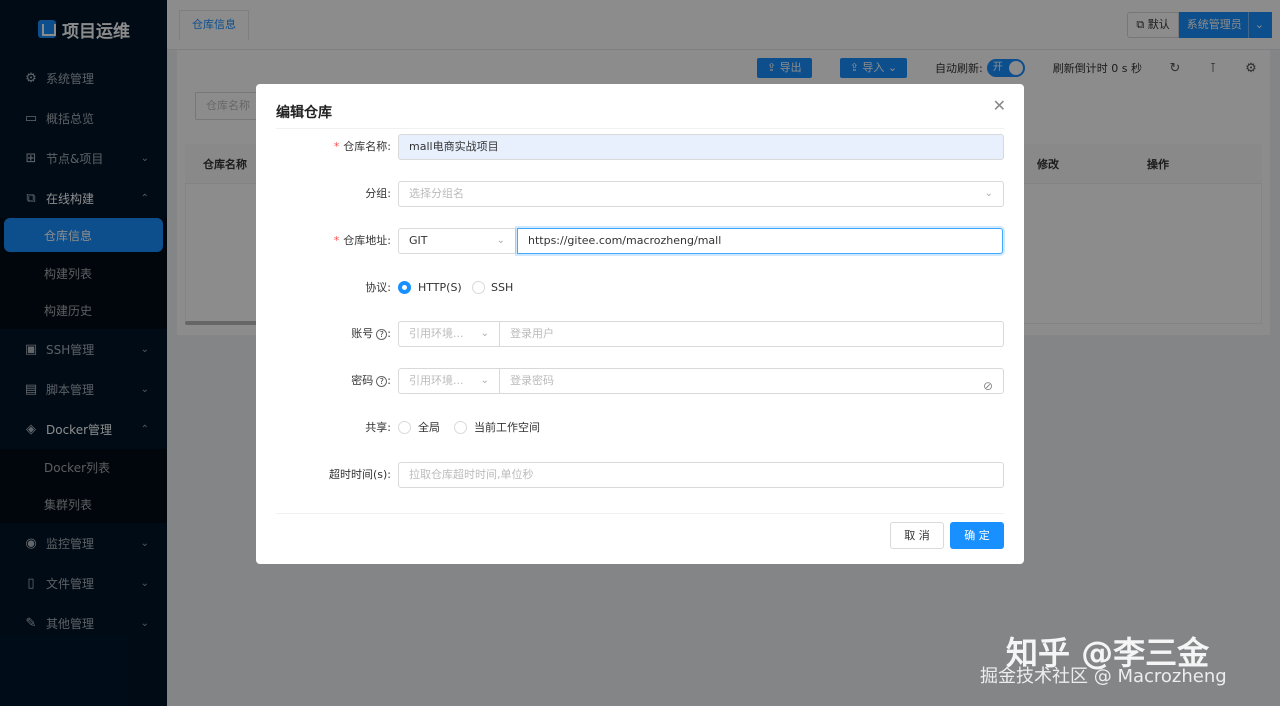 The height and width of the screenshot is (706, 1280). What do you see at coordinates (701, 475) in the screenshot?
I see `timeout-input: 拉取仓库超时时间,单位秒` at bounding box center [701, 475].